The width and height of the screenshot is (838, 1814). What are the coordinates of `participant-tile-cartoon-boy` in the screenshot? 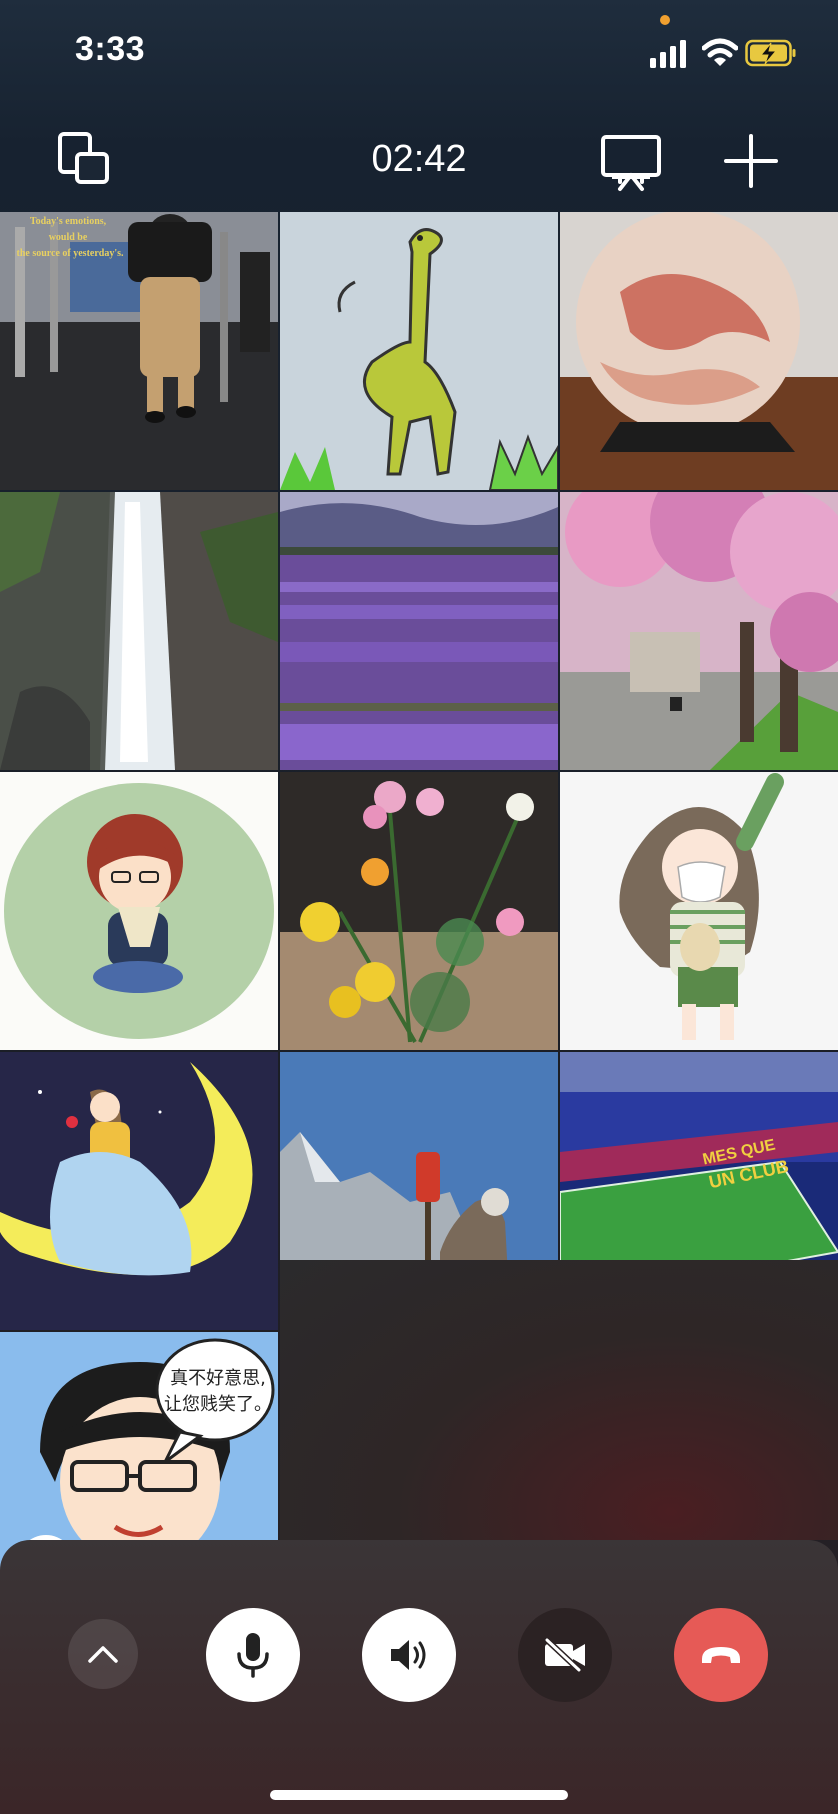 It's located at (139, 911).